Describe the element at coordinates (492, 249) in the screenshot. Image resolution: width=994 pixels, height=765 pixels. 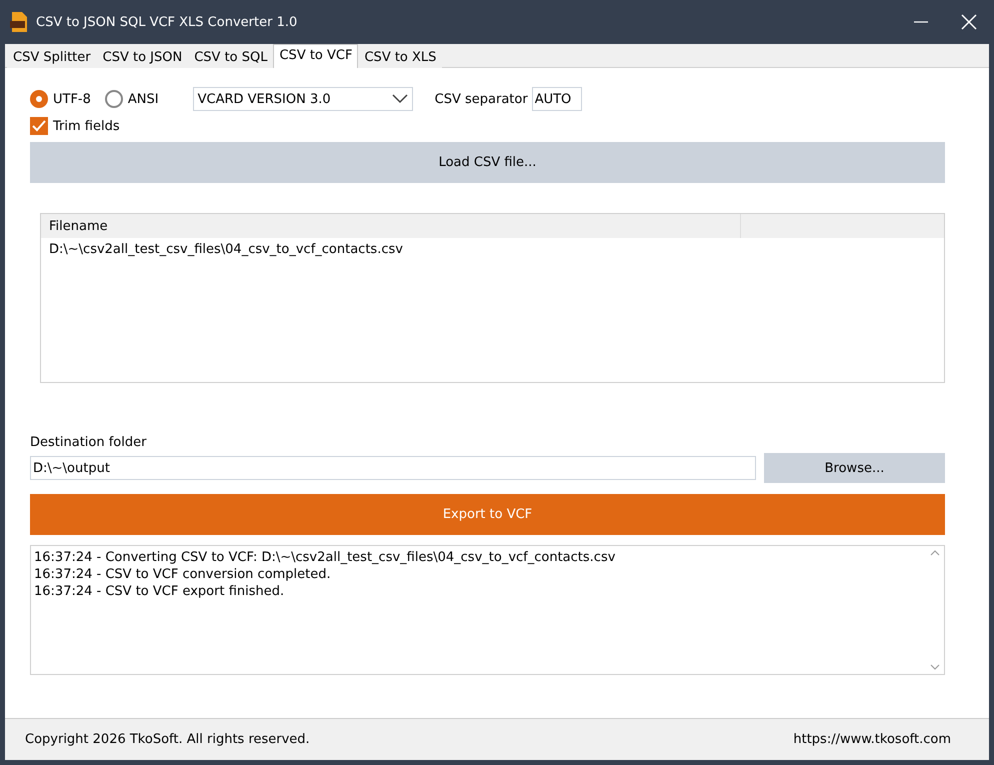
I see `table-cell: D:\~\csv2all_test_csv_files\04_csv_to_vcf_contacts.csv` at that location.